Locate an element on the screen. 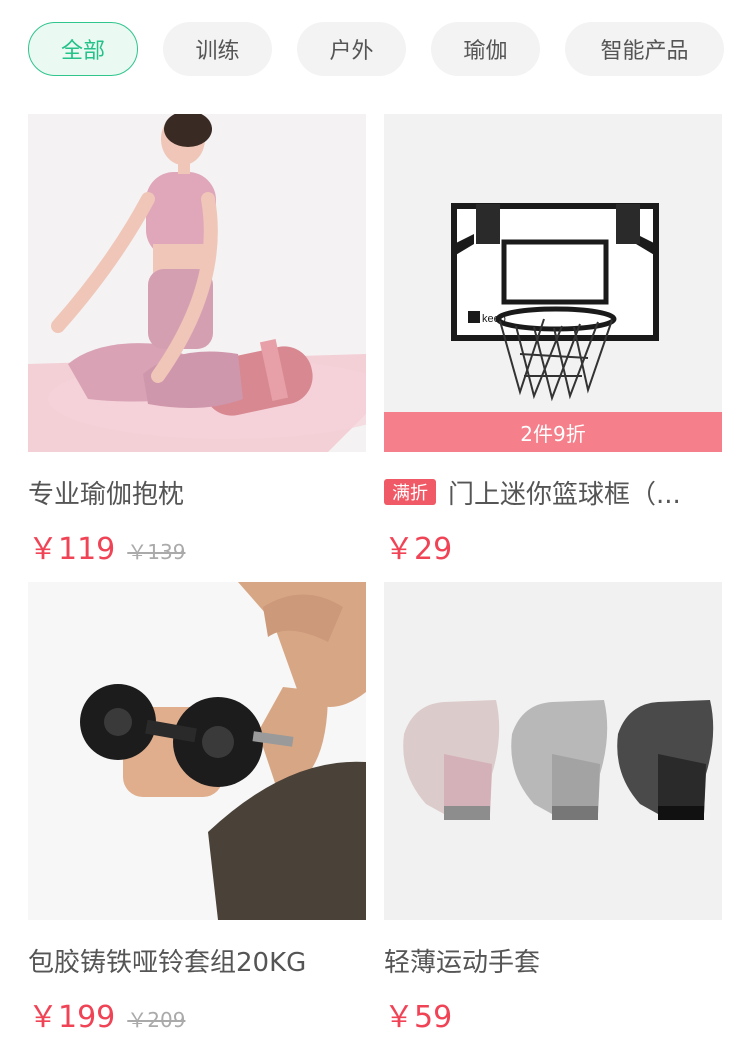 The height and width of the screenshot is (1042, 750). product-image: keep 2件9折 is located at coordinates (553, 283).